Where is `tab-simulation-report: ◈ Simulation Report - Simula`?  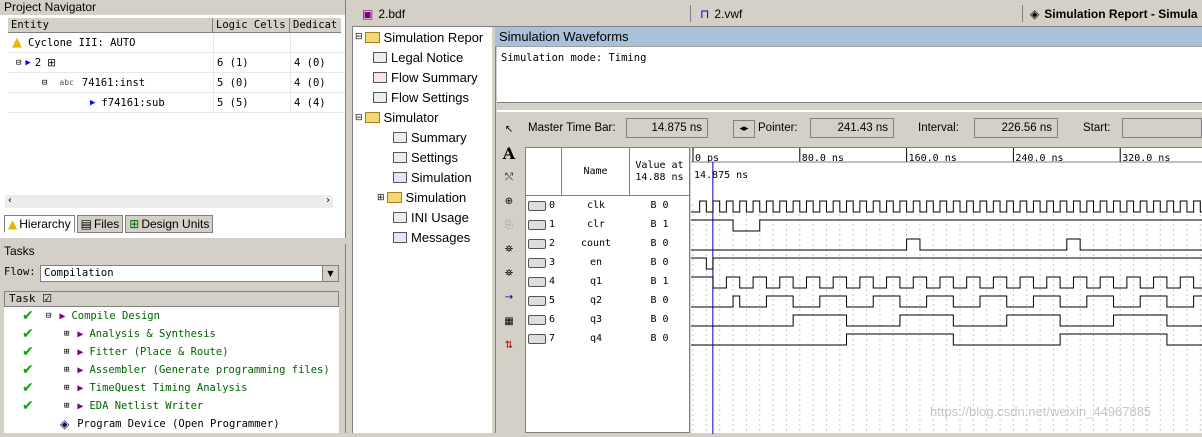
tab-simulation-report: ◈ Simulation Report - Simula is located at coordinates (1116, 14).